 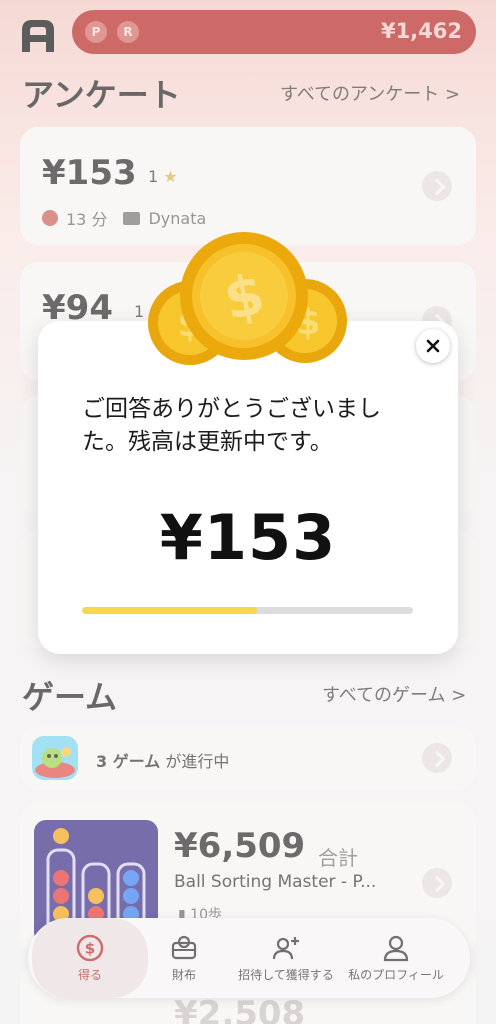 I want to click on close-button, so click(x=433, y=346).